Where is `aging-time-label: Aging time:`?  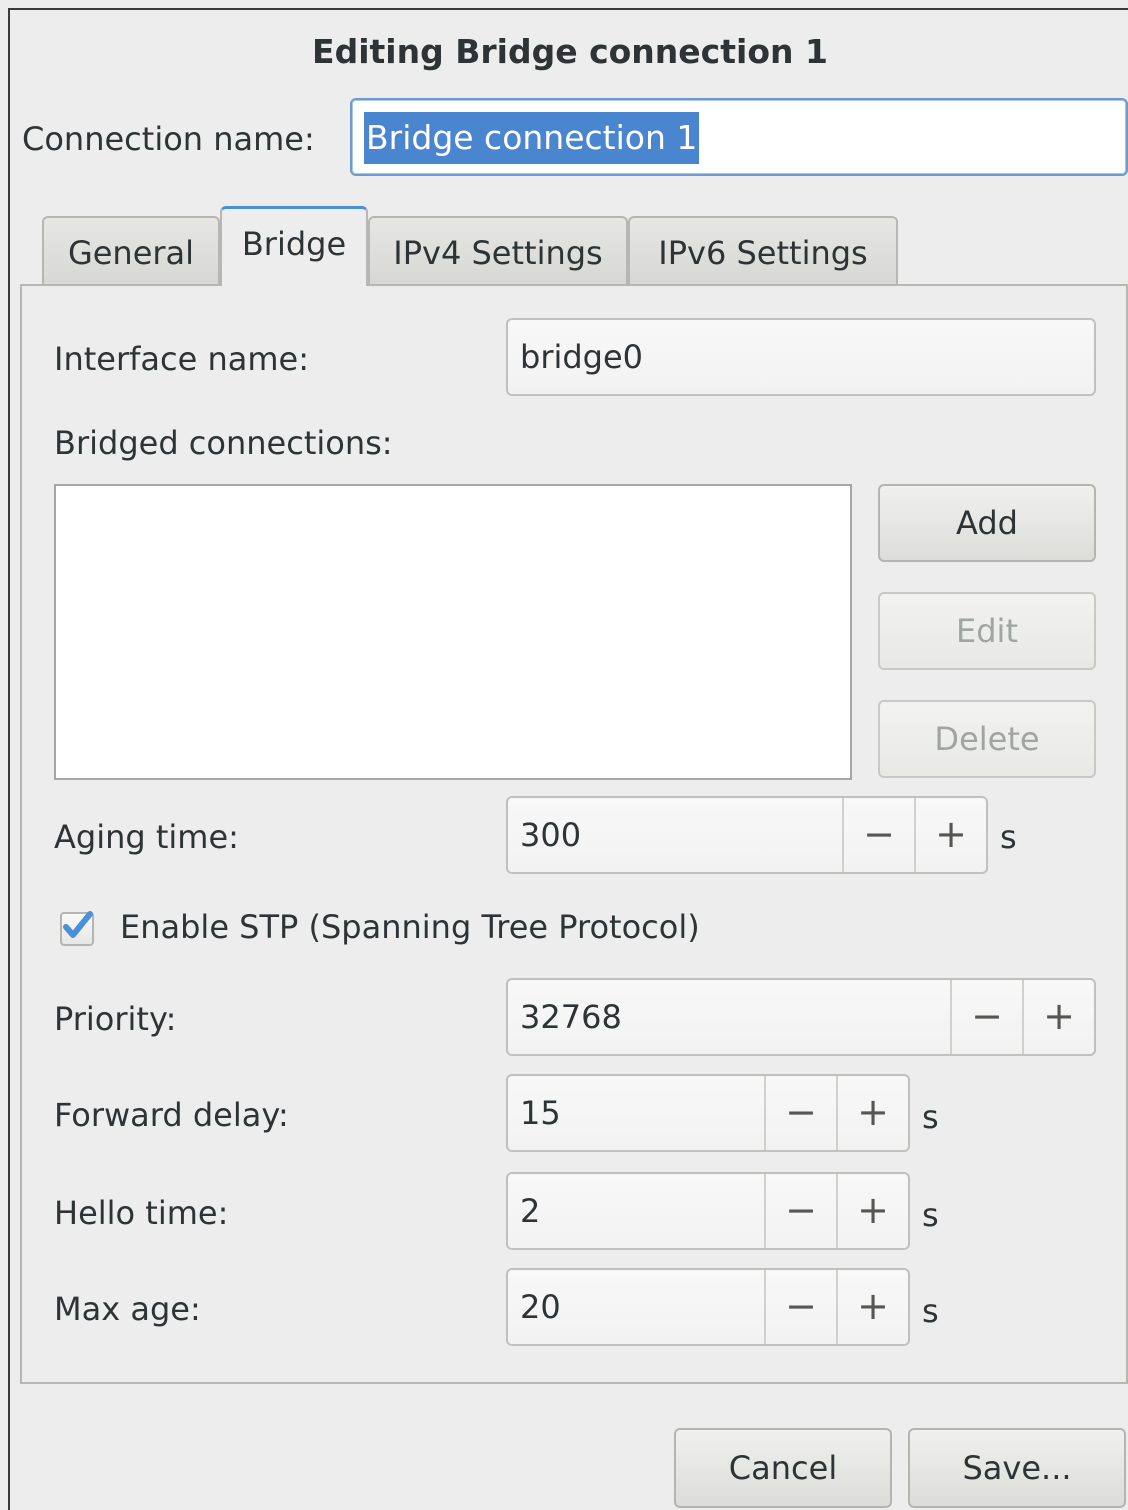 aging-time-label: Aging time: is located at coordinates (146, 837).